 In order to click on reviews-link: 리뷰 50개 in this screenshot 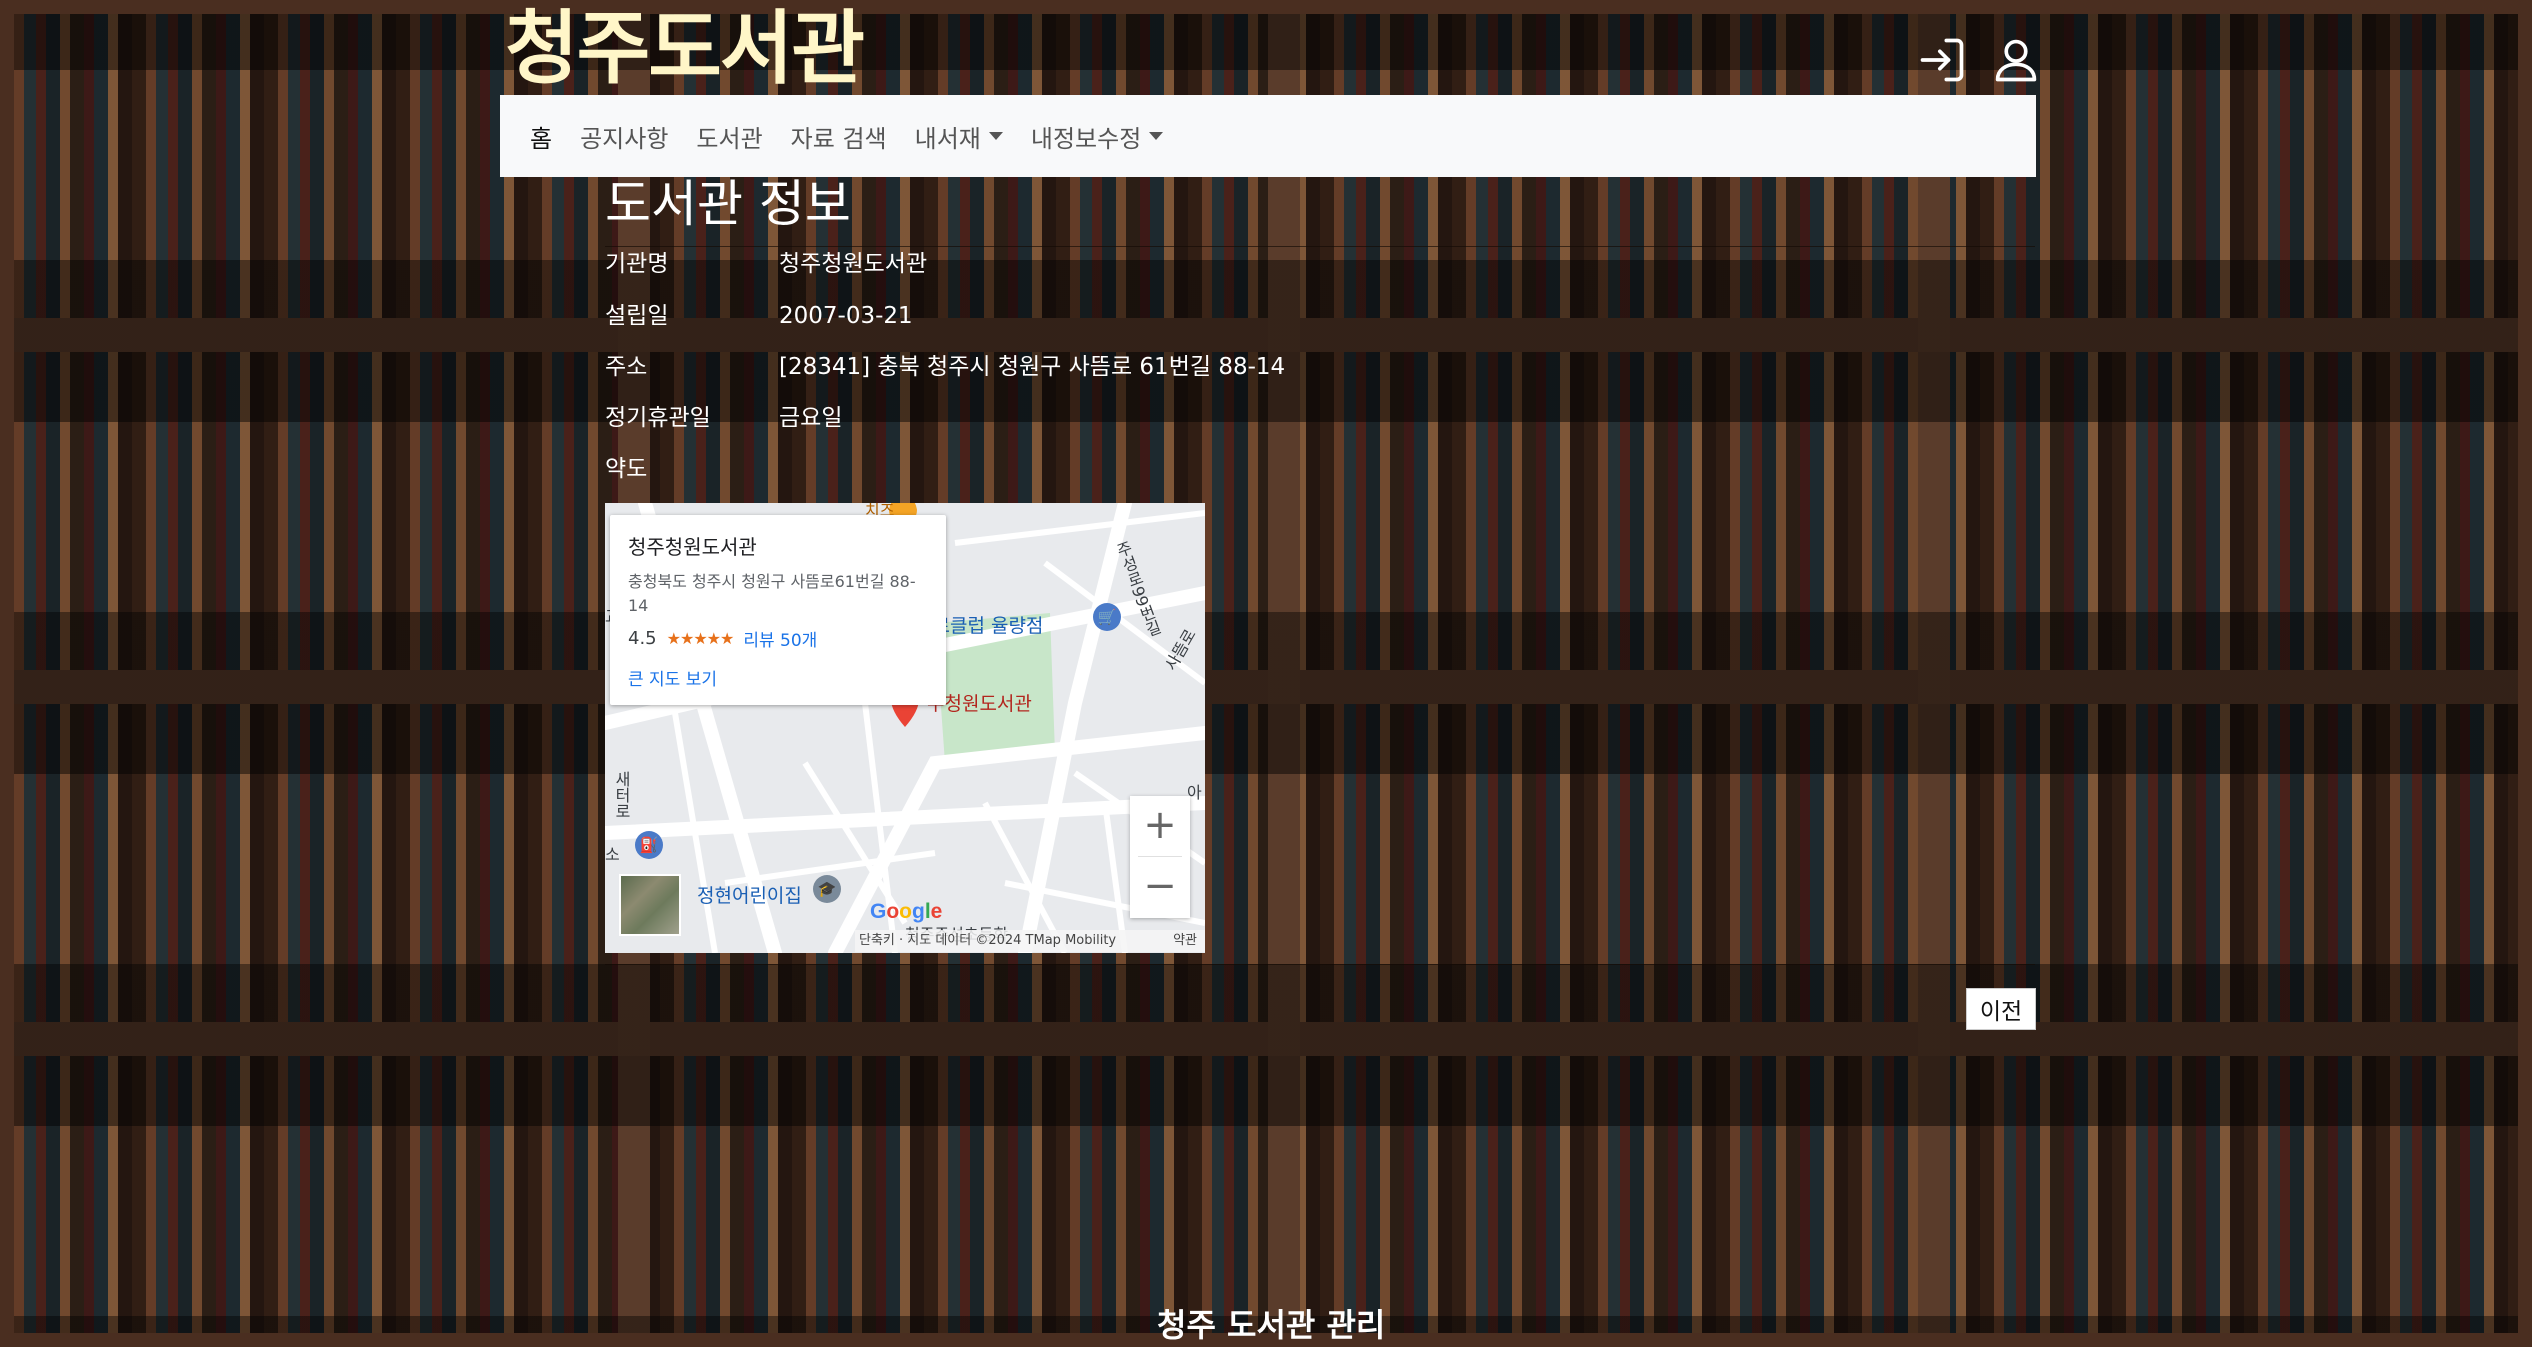, I will do `click(780, 638)`.